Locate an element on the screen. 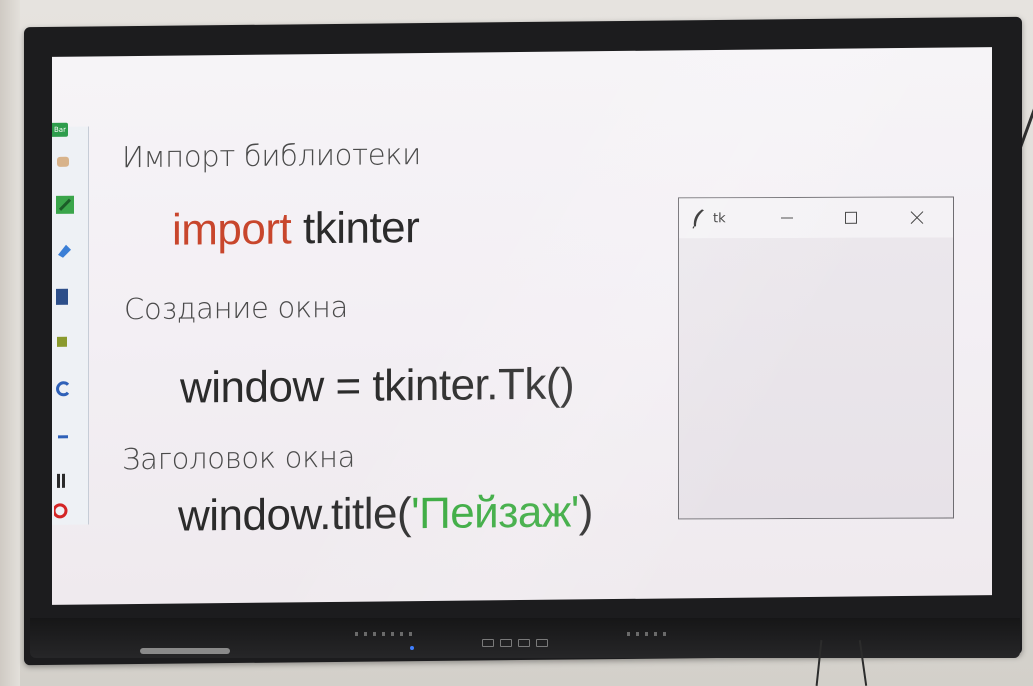 This screenshot has width=1033, height=686. tk-window-body is located at coordinates (816, 378).